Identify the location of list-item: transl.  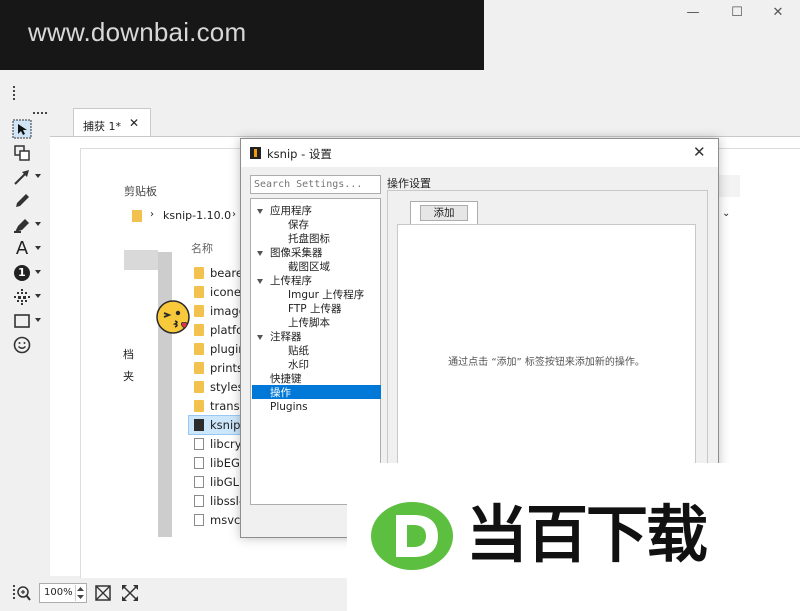
(218, 406).